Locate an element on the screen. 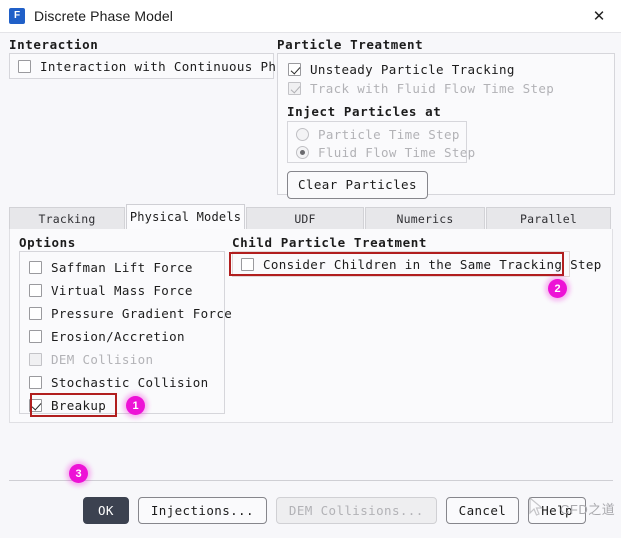  track-with-fluid-flow-time-step-checkbox: Track with Fluid Flow Time Step is located at coordinates (421, 88).